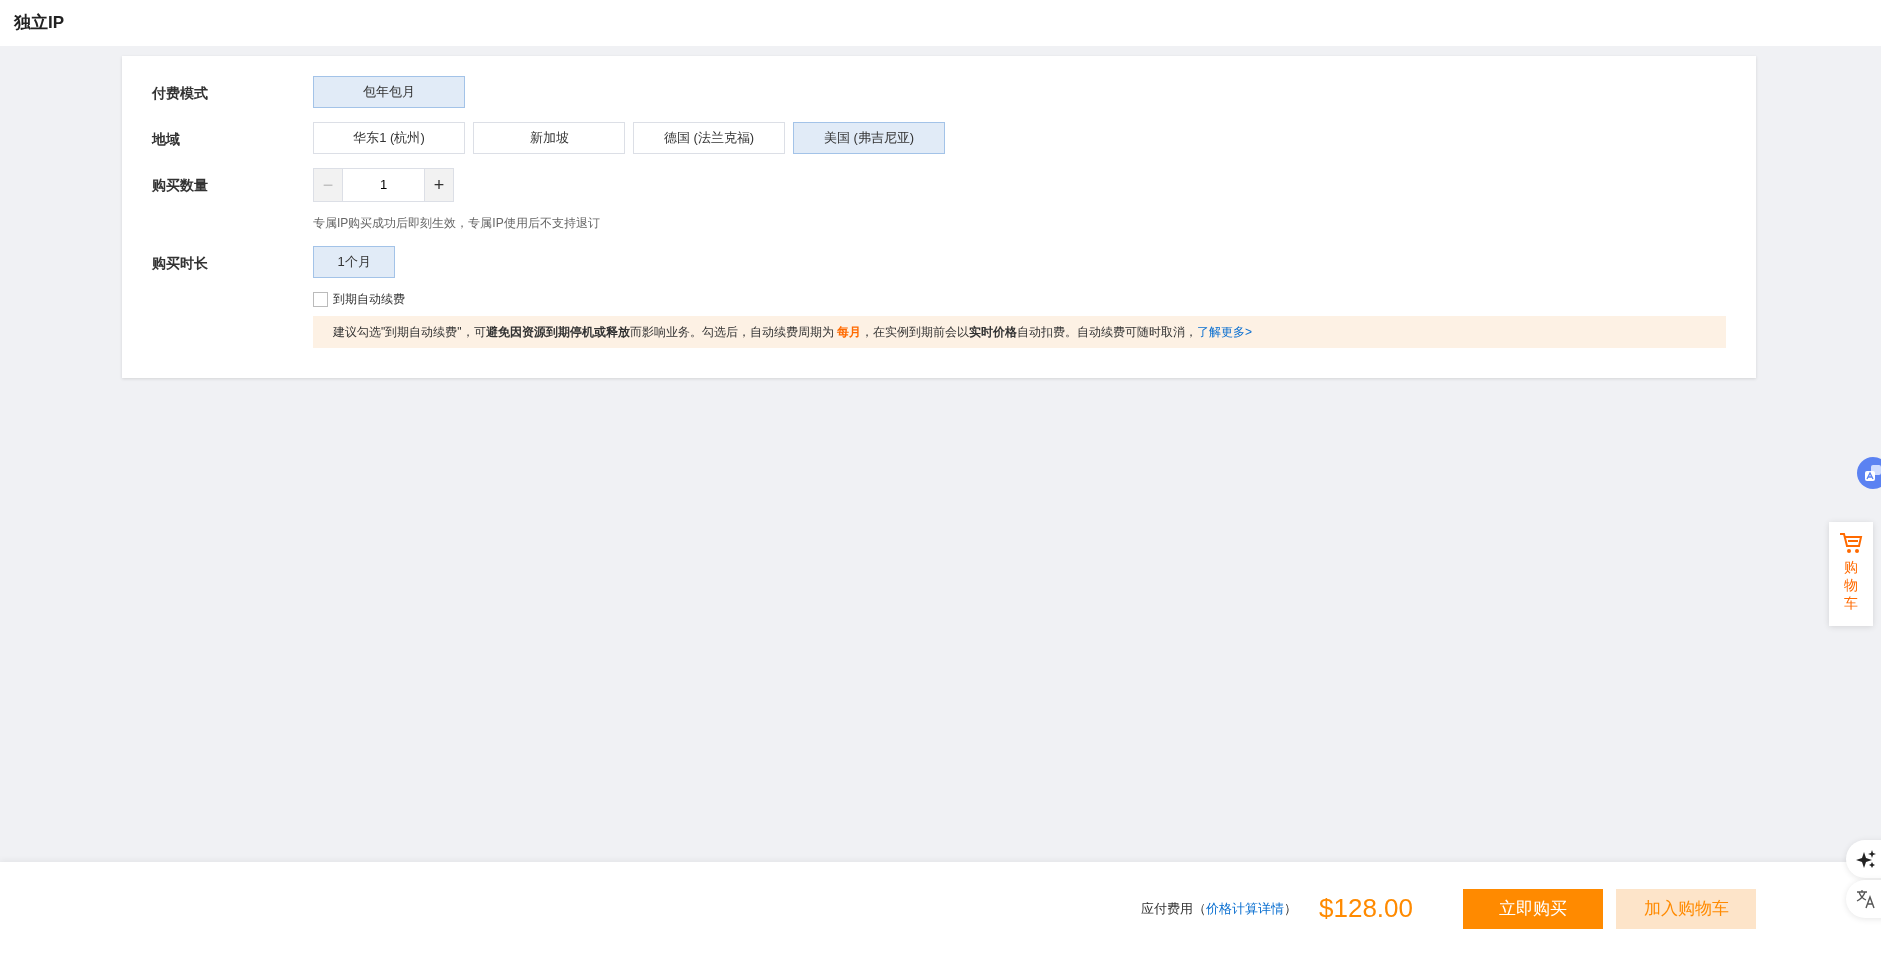  I want to click on cart-label: 购物车, so click(1851, 585).